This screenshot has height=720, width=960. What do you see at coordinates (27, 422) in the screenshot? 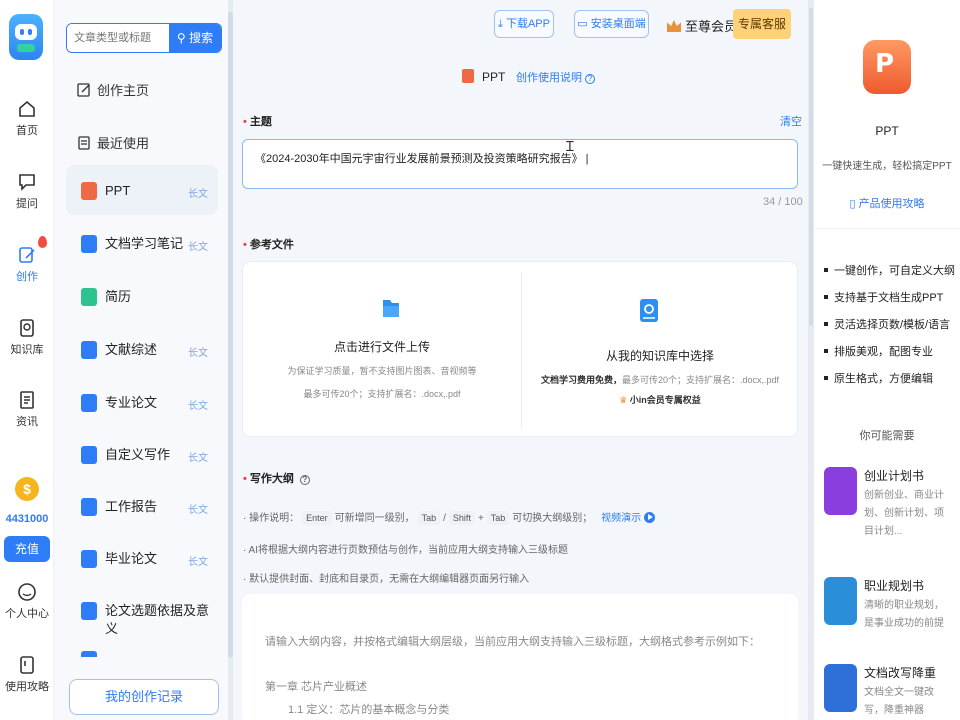
I see `nav-news-label: 资讯` at bounding box center [27, 422].